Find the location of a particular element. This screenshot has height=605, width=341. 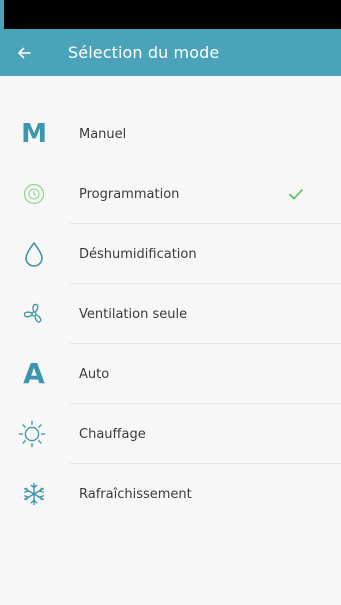

sun-icon is located at coordinates (32, 434).